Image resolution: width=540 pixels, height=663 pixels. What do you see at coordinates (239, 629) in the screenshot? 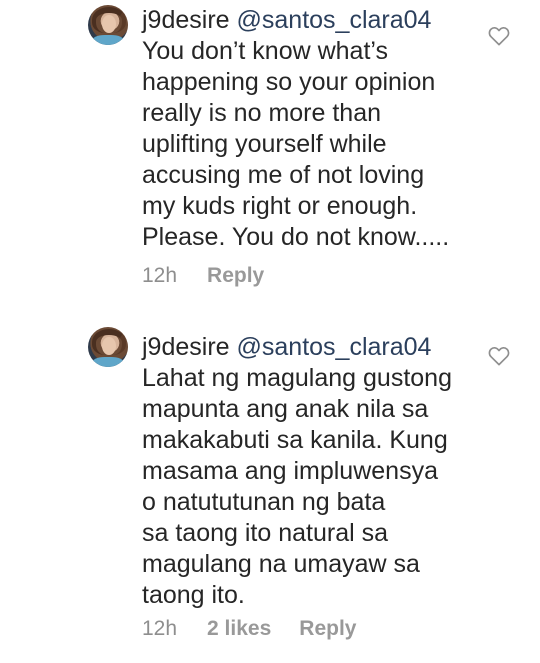
I see `likes-count: 2 likes` at bounding box center [239, 629].